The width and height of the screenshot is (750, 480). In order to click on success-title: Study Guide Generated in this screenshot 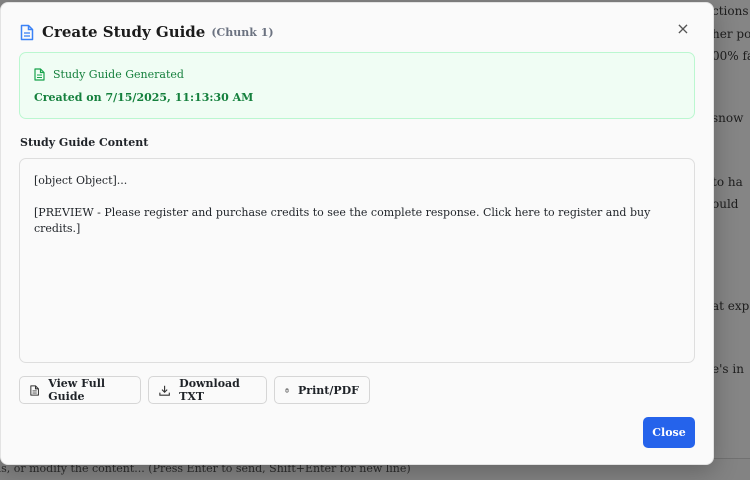, I will do `click(118, 74)`.